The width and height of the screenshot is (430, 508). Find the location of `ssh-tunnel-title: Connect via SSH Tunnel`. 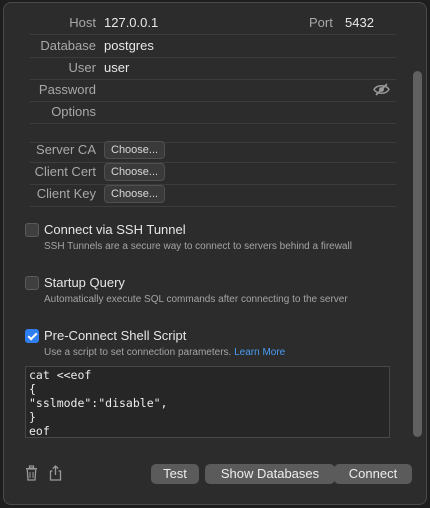

ssh-tunnel-title: Connect via SSH Tunnel is located at coordinates (115, 229).